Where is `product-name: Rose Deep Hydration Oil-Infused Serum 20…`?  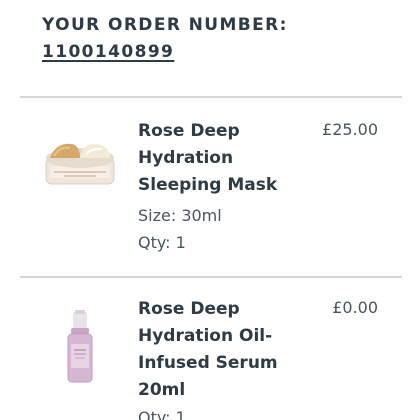 product-name: Rose Deep Hydration Oil-Infused Serum 20… is located at coordinates (213, 350).